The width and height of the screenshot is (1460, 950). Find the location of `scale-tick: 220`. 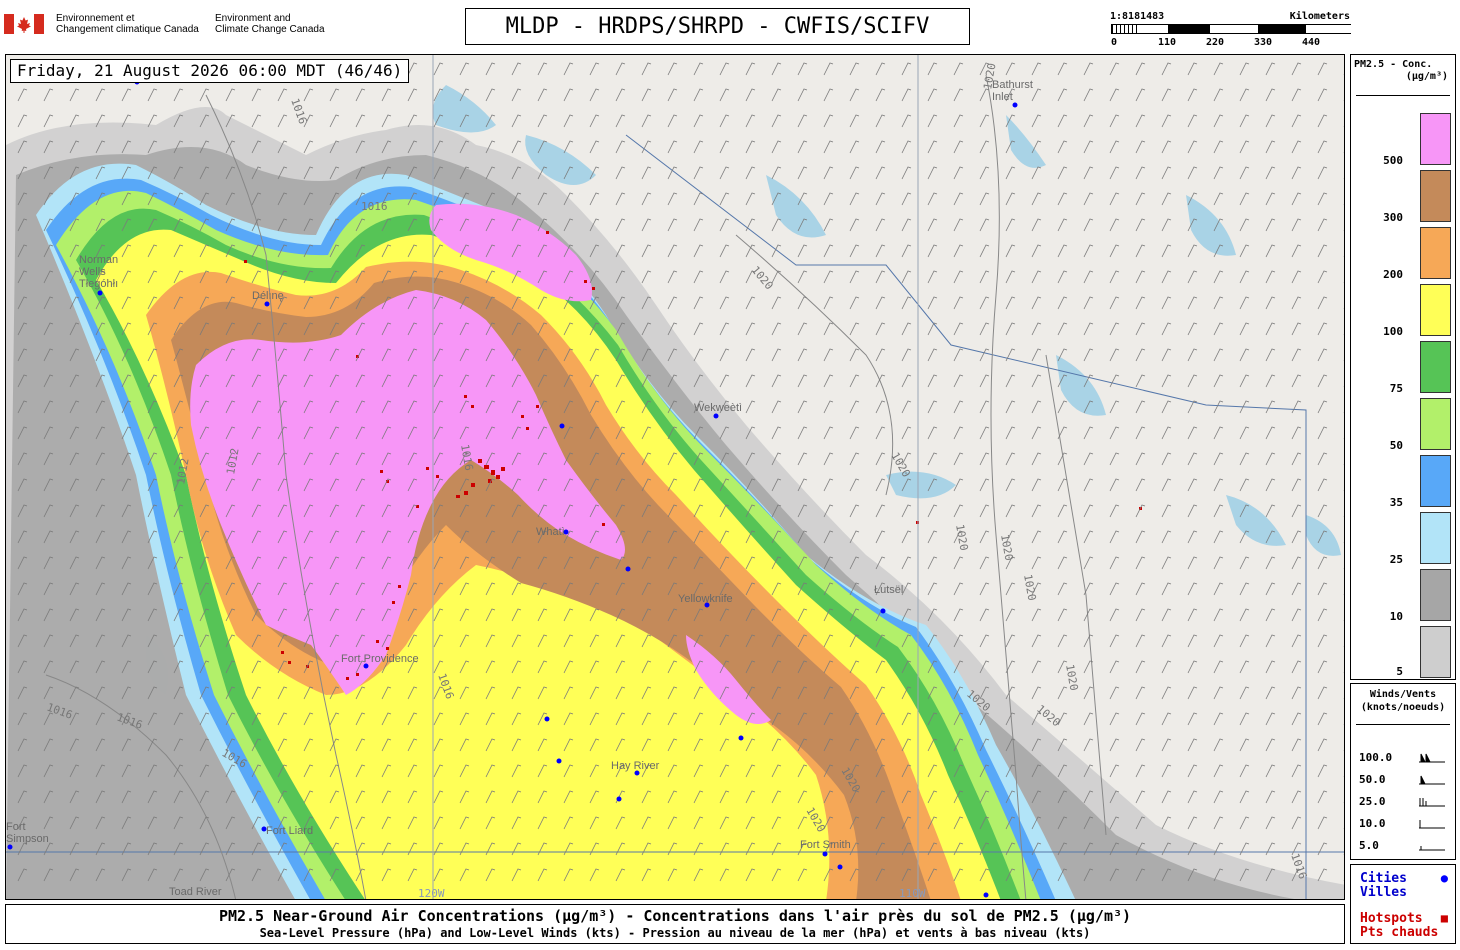

scale-tick: 220 is located at coordinates (1215, 42).